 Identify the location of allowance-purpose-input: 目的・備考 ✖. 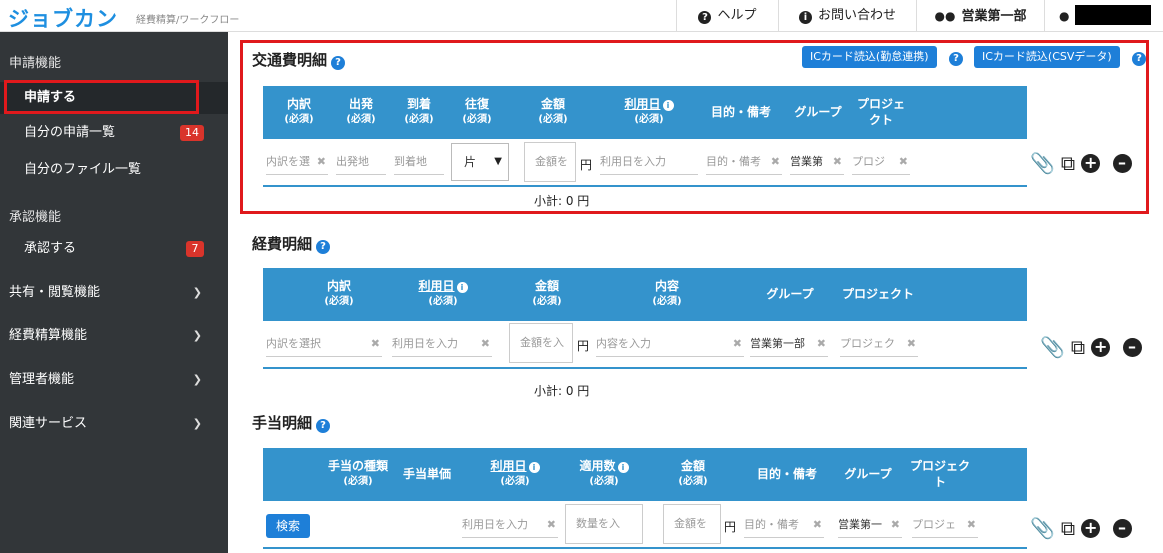
(784, 527).